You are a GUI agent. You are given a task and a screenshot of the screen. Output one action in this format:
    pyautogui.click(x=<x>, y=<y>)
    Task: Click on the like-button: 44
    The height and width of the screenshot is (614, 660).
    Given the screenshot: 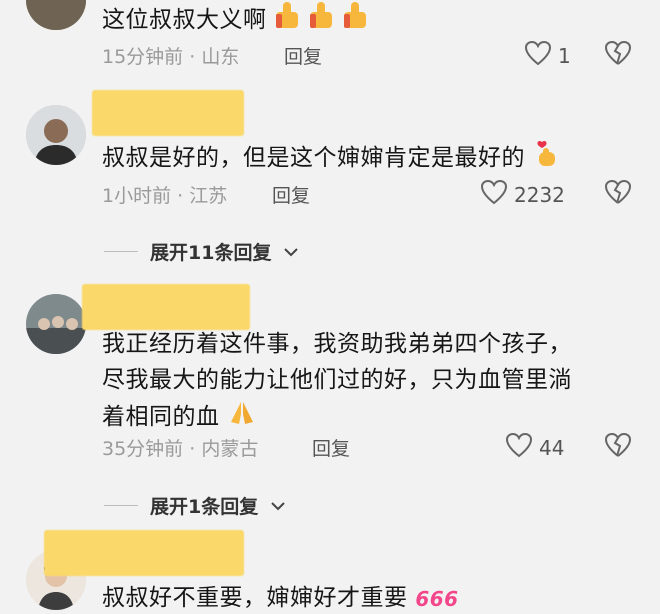 What is the action you would take?
    pyautogui.click(x=534, y=447)
    